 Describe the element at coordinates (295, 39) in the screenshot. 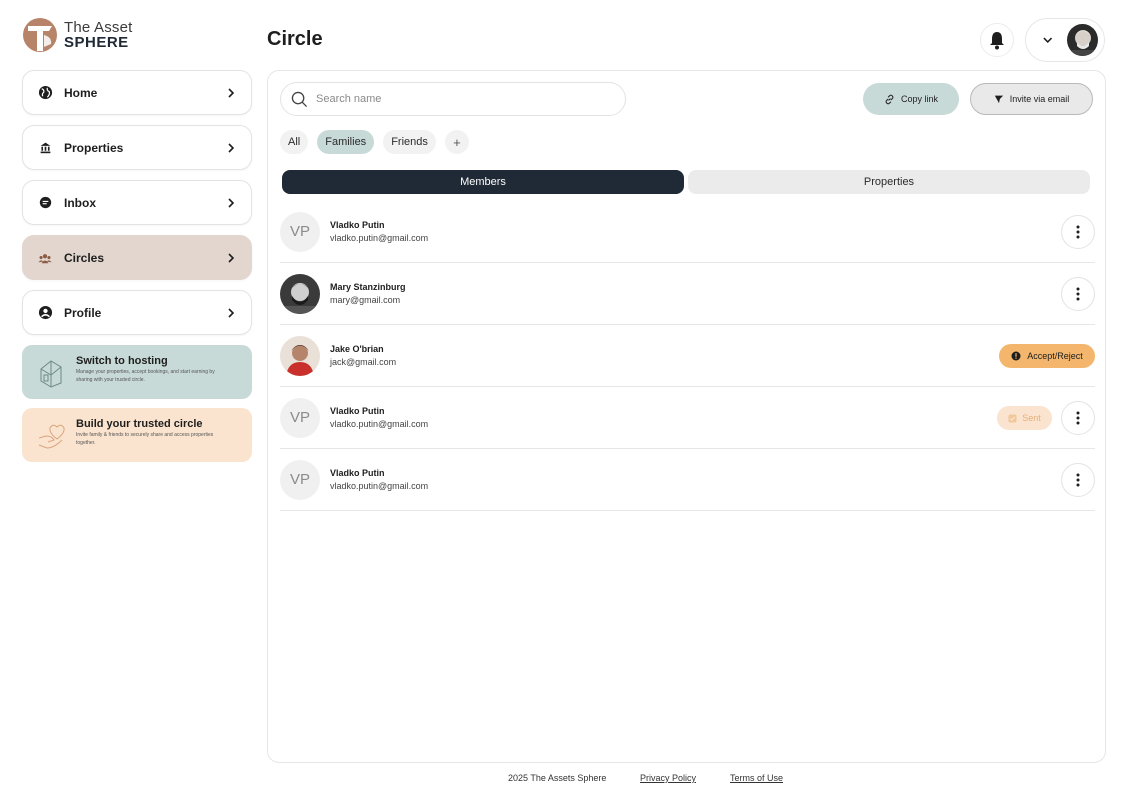

I see `page-title: Circle` at that location.